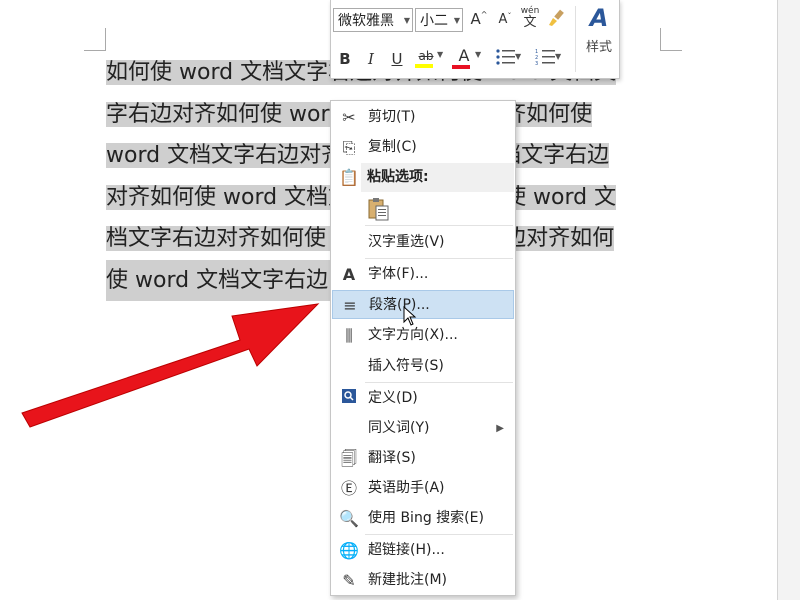 Image resolution: width=800 pixels, height=600 pixels. I want to click on menu-item-define: 定义(D), so click(423, 398).